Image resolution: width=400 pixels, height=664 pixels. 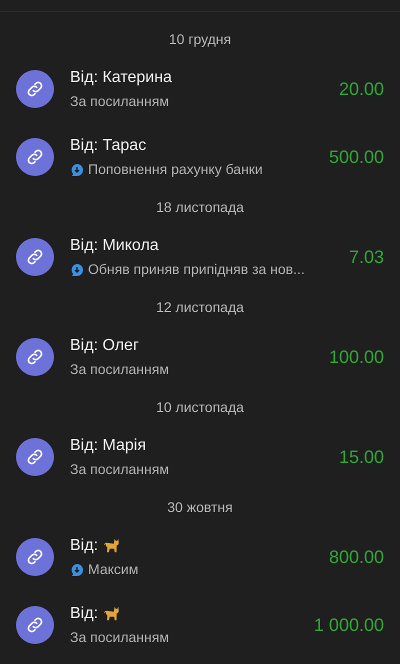 I want to click on sender-name: Від: Тарас, so click(x=108, y=146).